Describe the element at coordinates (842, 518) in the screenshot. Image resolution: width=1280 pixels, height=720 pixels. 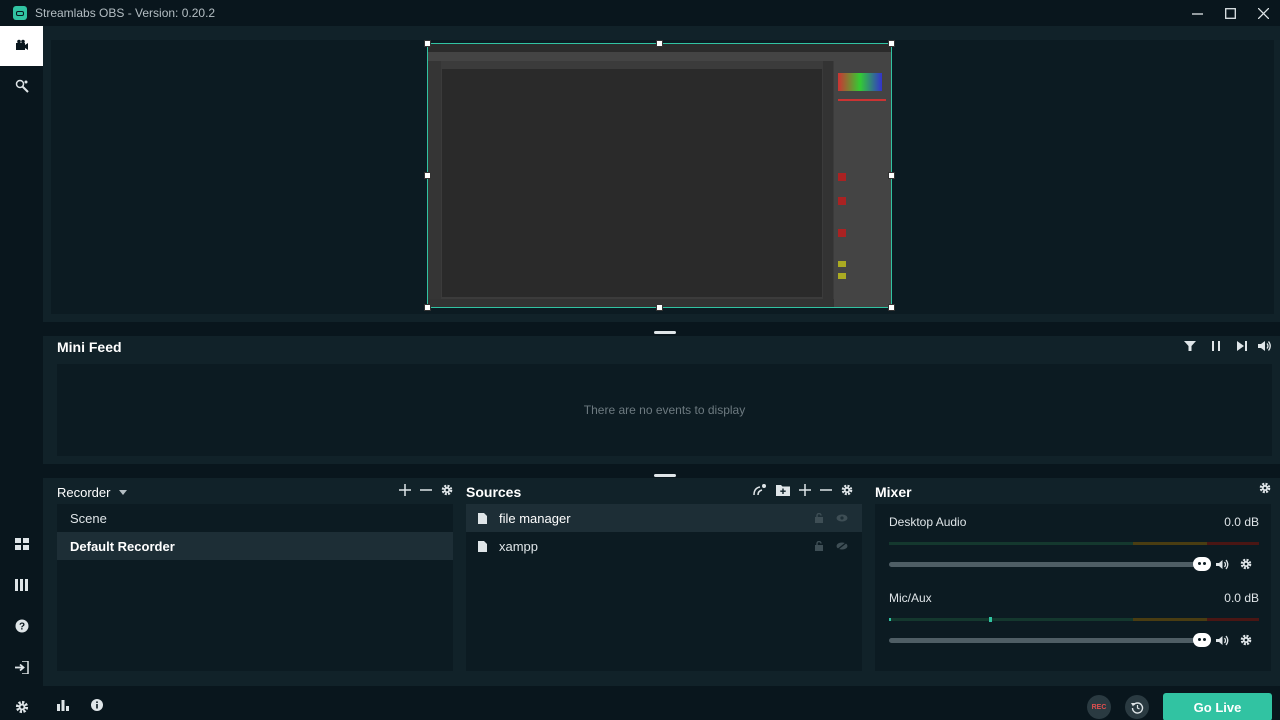
I see `visibility-icon` at that location.